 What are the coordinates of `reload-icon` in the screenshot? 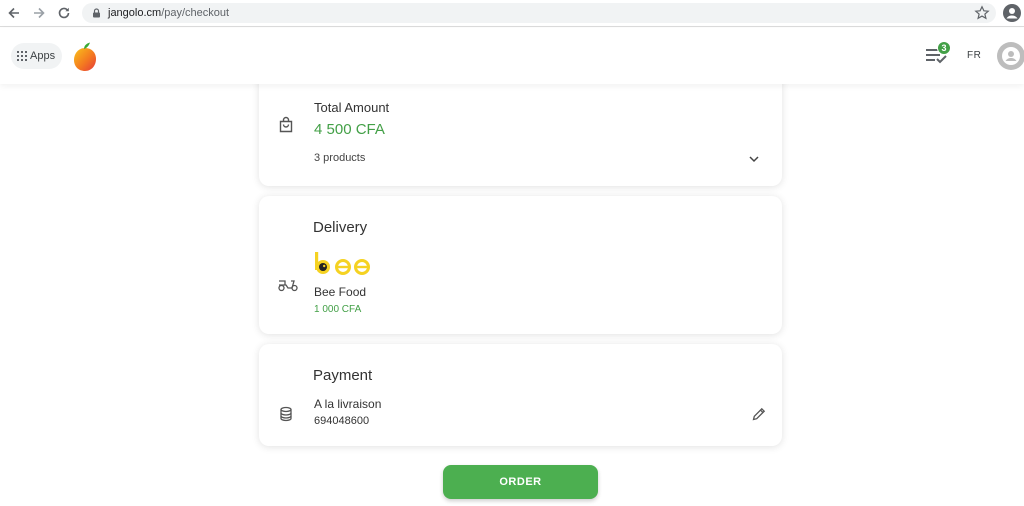 It's located at (64, 13).